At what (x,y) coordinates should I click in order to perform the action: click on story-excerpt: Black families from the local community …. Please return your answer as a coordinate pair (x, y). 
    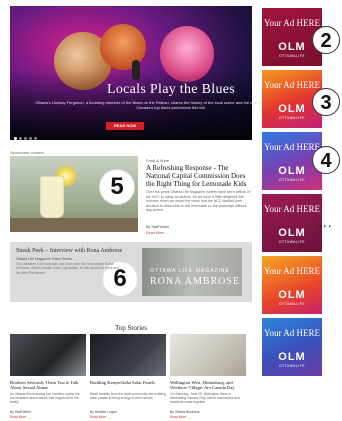
    Looking at the image, I should click on (128, 396).